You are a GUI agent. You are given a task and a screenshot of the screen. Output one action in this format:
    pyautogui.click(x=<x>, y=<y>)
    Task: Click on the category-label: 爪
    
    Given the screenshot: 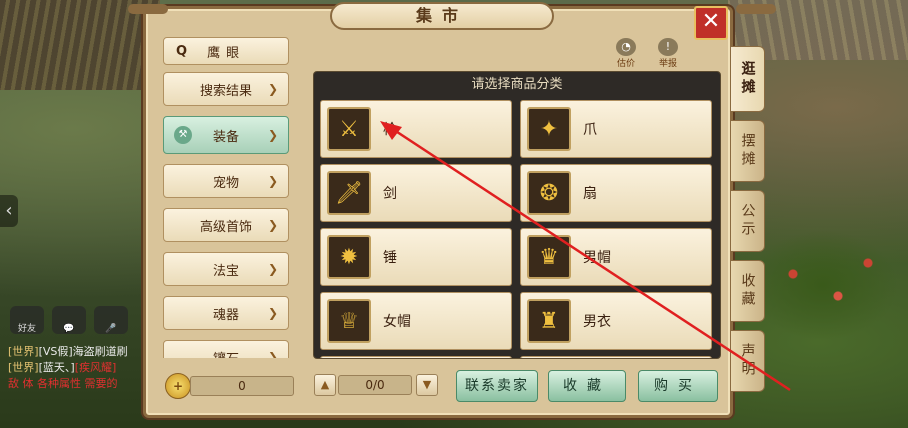 What is the action you would take?
    pyautogui.click(x=590, y=130)
    